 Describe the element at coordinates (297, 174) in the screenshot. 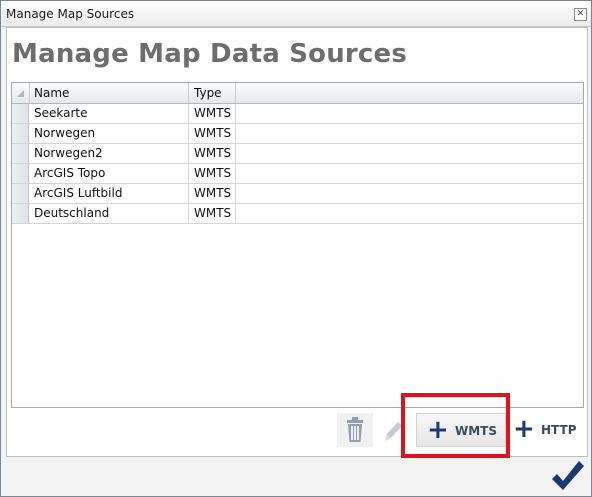

I see `table-row: ArcGIS Topo WMTS` at that location.